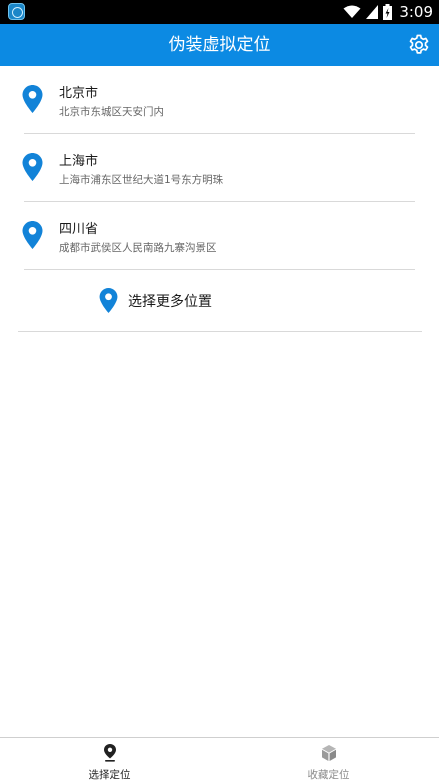 The image size is (439, 782). Describe the element at coordinates (352, 11) in the screenshot. I see `wifi-icon` at that location.